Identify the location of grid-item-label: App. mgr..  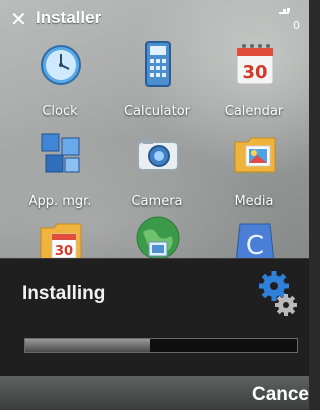
(60, 201).